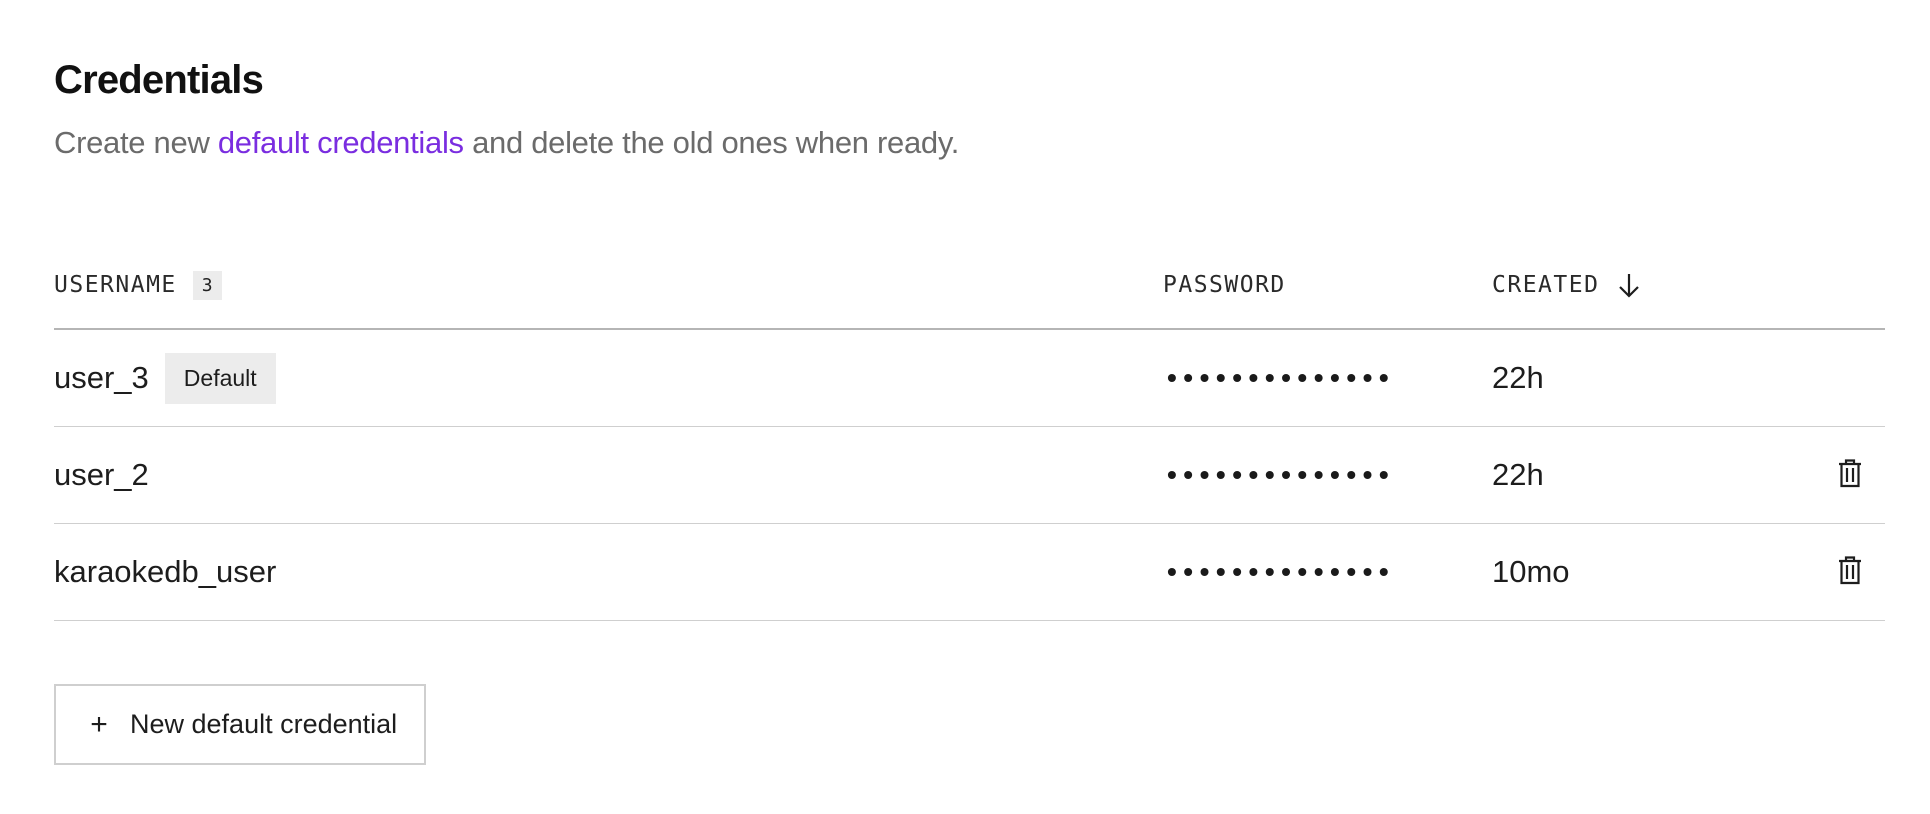 This screenshot has width=1930, height=814. I want to click on username-cell: user_3 Default, so click(165, 378).